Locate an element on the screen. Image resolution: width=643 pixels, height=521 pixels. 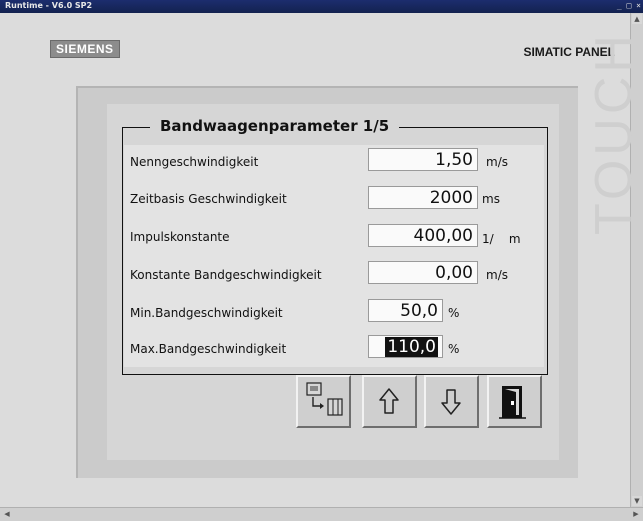
page-down-button is located at coordinates (451, 401).